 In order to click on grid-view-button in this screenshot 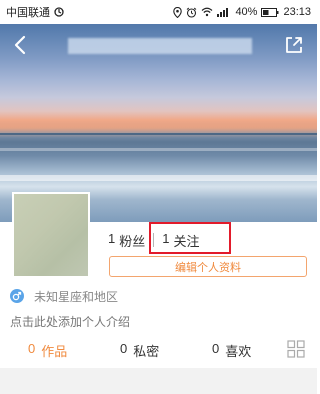, I will do `click(296, 349)`.